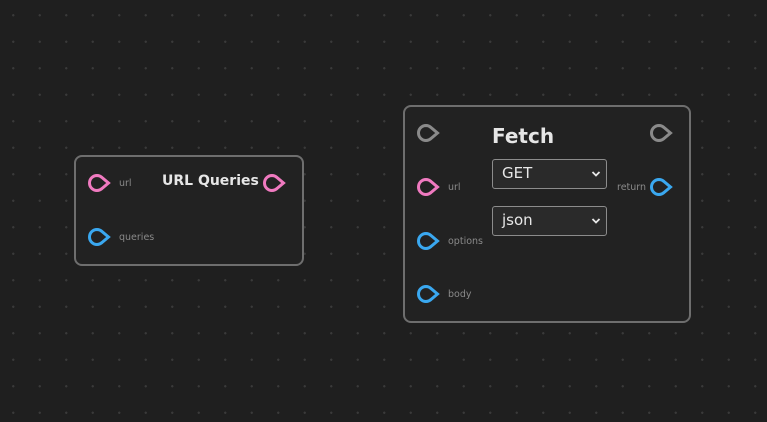 The image size is (767, 422). What do you see at coordinates (100, 237) in the screenshot?
I see `queries-input-port-icon` at bounding box center [100, 237].